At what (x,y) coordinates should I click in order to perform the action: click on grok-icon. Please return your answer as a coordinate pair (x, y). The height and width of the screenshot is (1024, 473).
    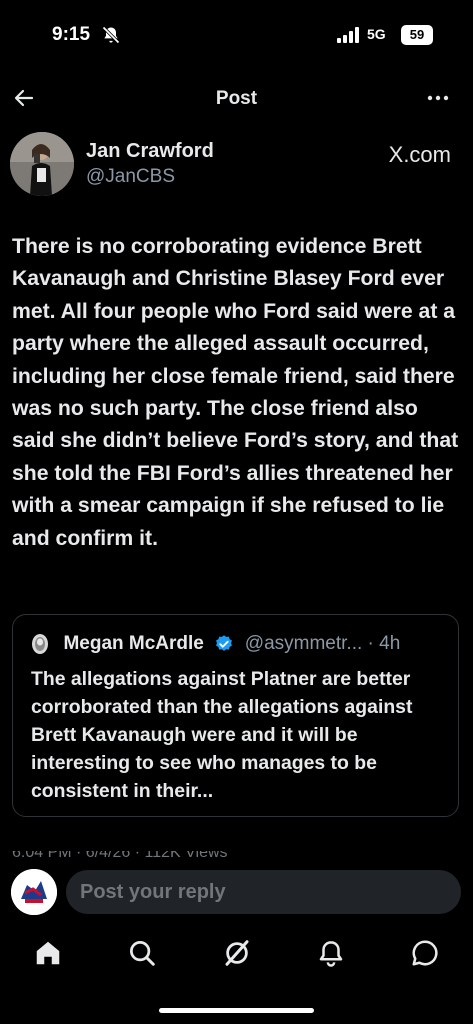
    Looking at the image, I should click on (237, 953).